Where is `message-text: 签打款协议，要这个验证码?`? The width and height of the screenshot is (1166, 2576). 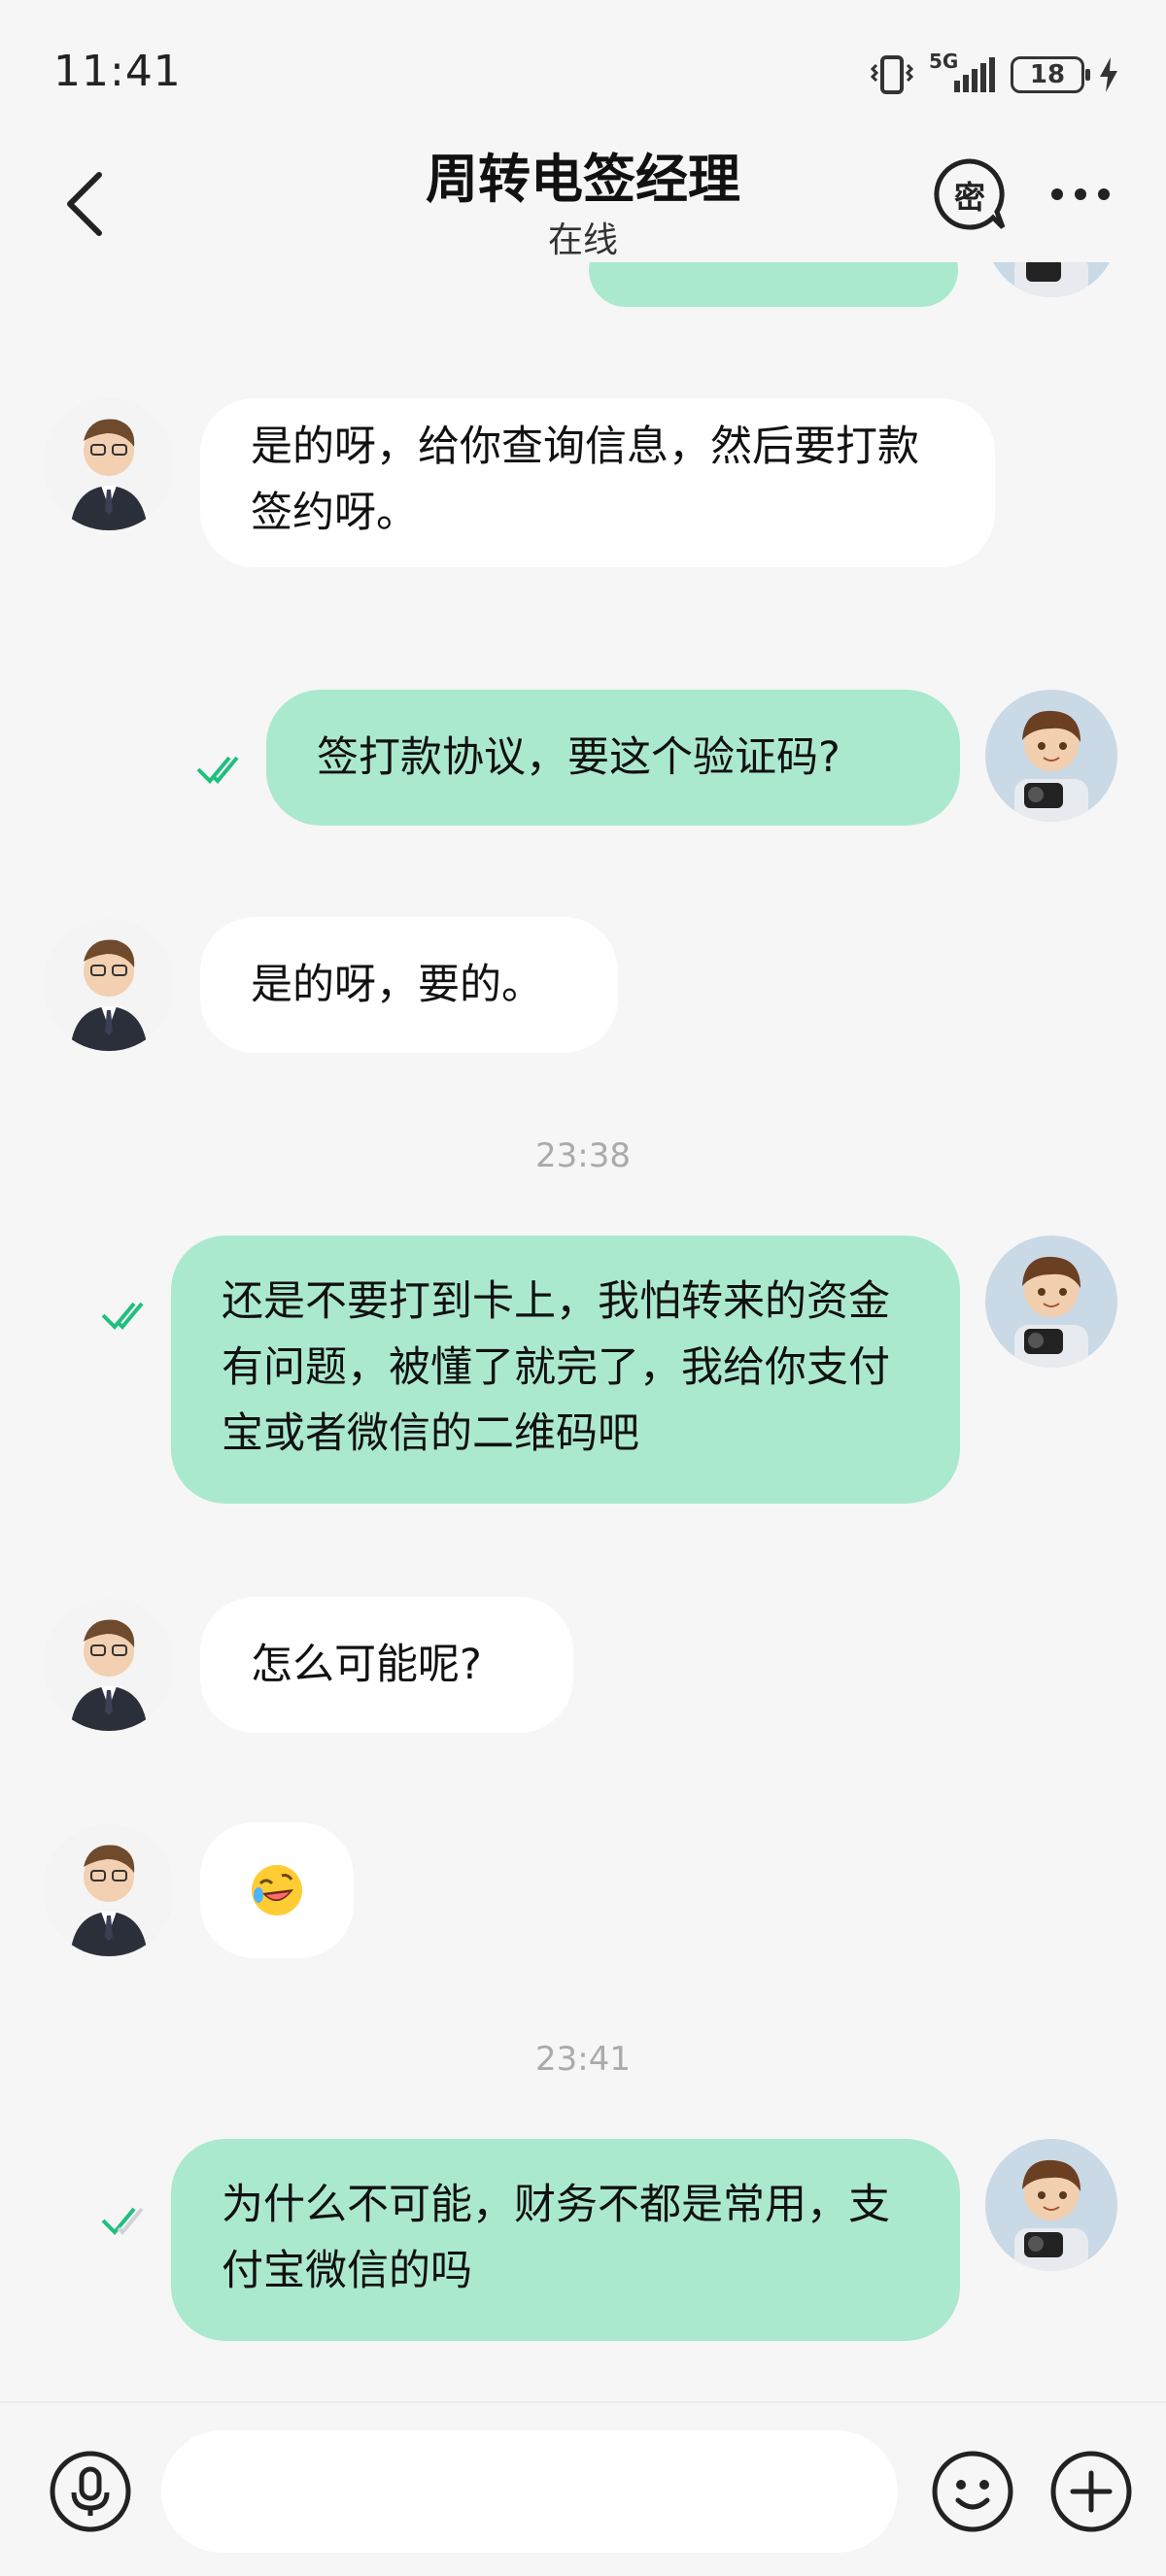 message-text: 签打款协议，要这个验证码? is located at coordinates (578, 757).